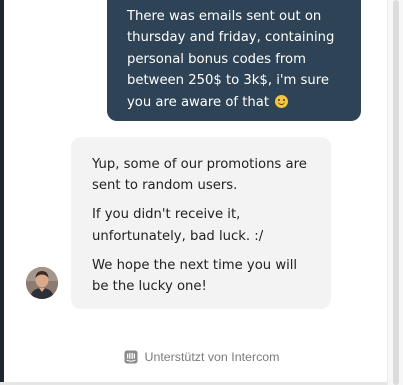 This screenshot has width=403, height=385. I want to click on intercom-icon, so click(130, 357).